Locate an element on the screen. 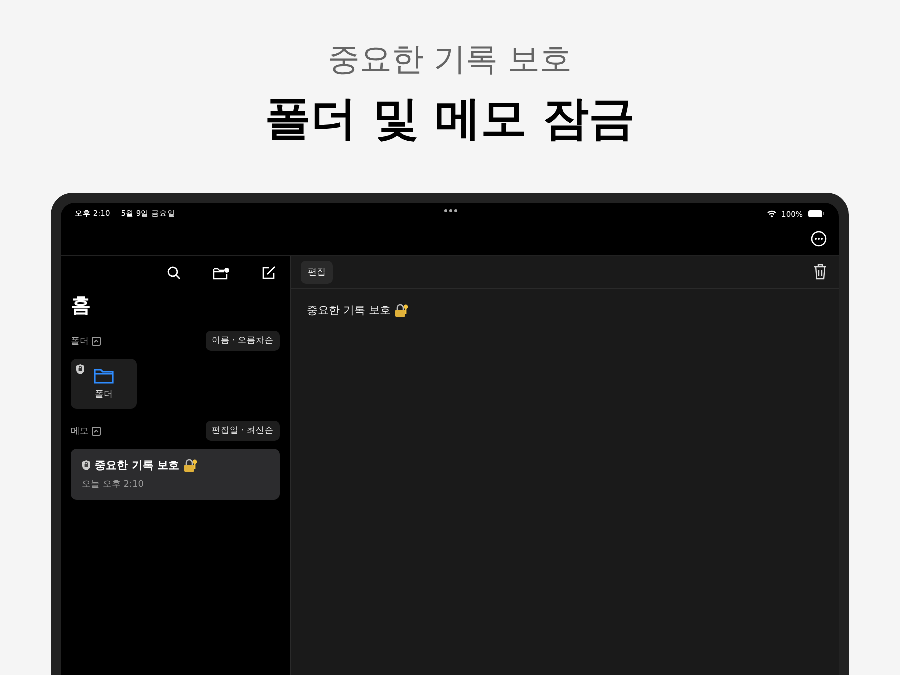 The image size is (900, 675). section-label: 폴더 is located at coordinates (80, 342).